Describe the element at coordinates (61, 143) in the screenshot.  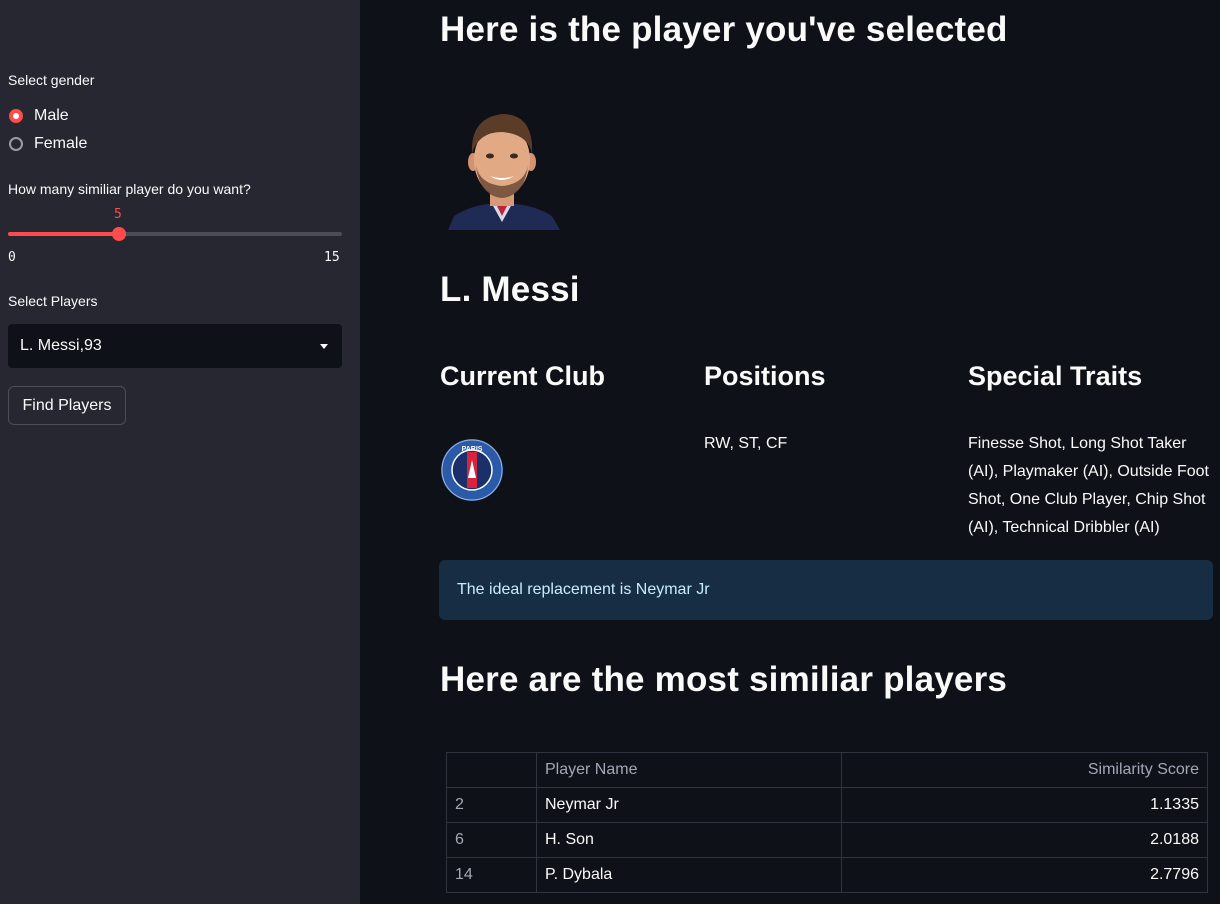
I see `radio-female-label: Female` at that location.